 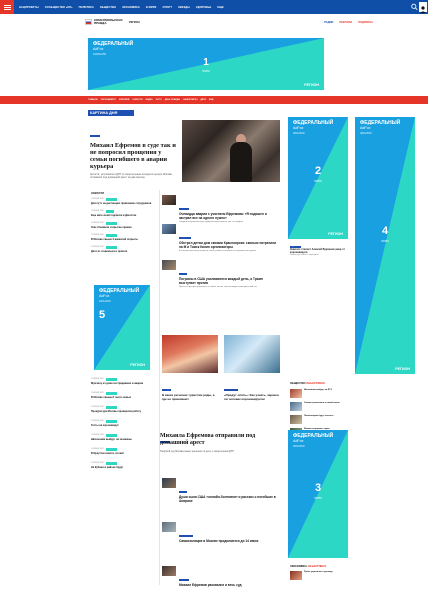 I want to click on ad-banner-left-5: ФЕДЕРАЛЬНЫЙ AdFox 240x400 5 РЕГИОН, so click(x=122, y=327).